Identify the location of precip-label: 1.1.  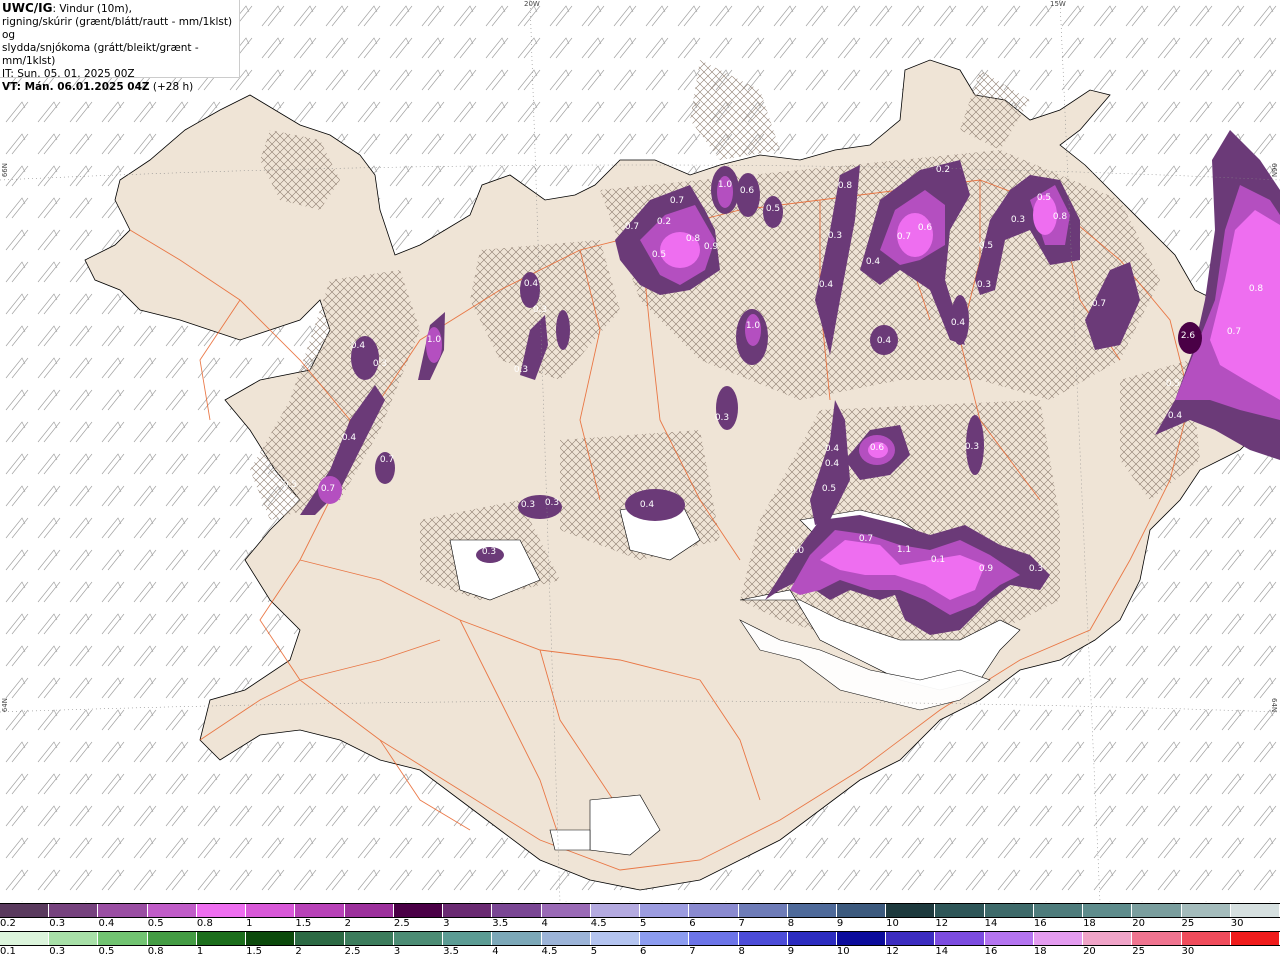
(904, 550).